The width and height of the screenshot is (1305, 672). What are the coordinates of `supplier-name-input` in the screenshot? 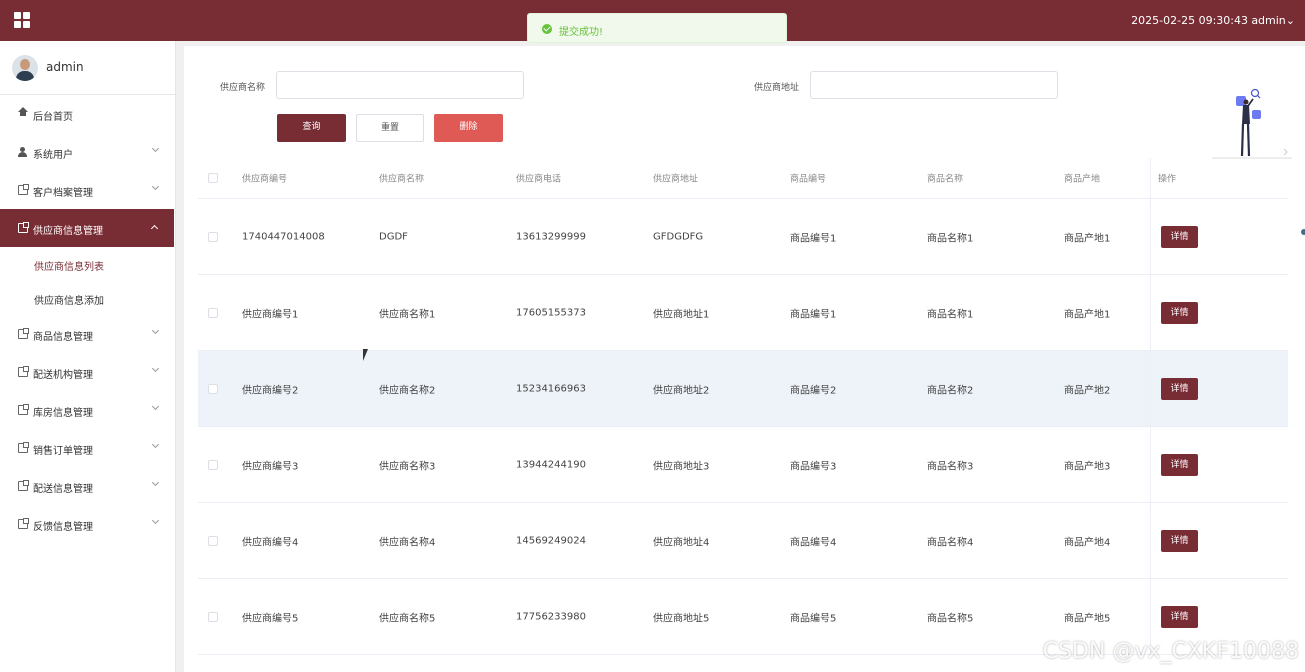 It's located at (400, 85).